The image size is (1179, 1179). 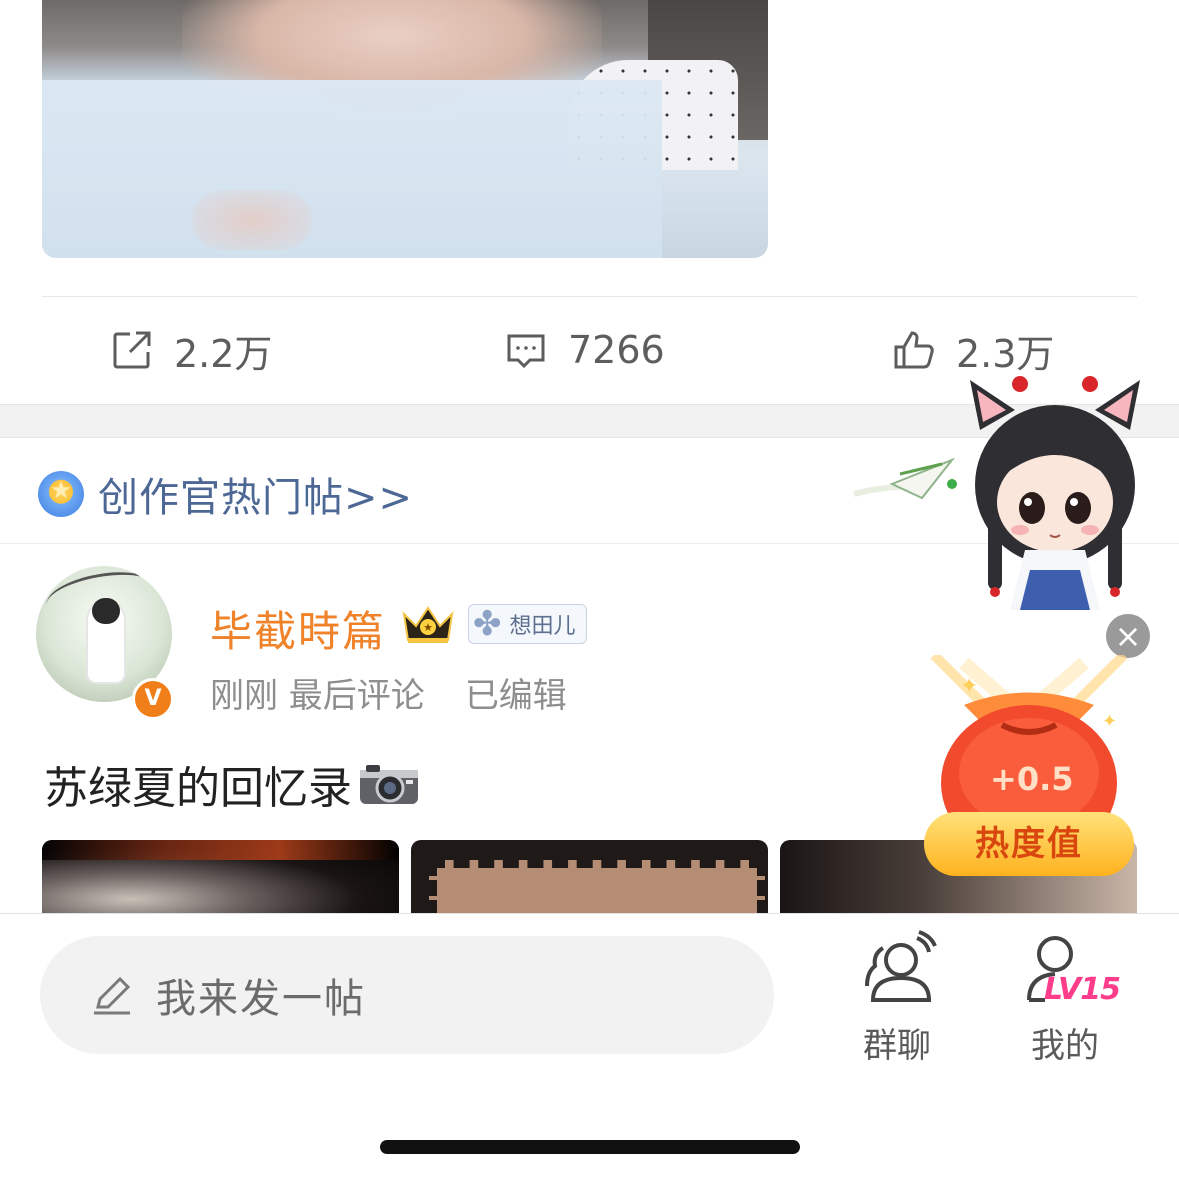 I want to click on heat-label: 热度值, so click(x=1029, y=844).